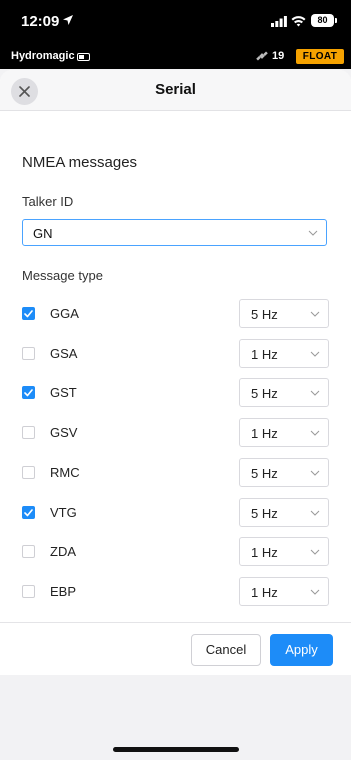  What do you see at coordinates (175, 622) in the screenshot?
I see `footer-divider` at bounding box center [175, 622].